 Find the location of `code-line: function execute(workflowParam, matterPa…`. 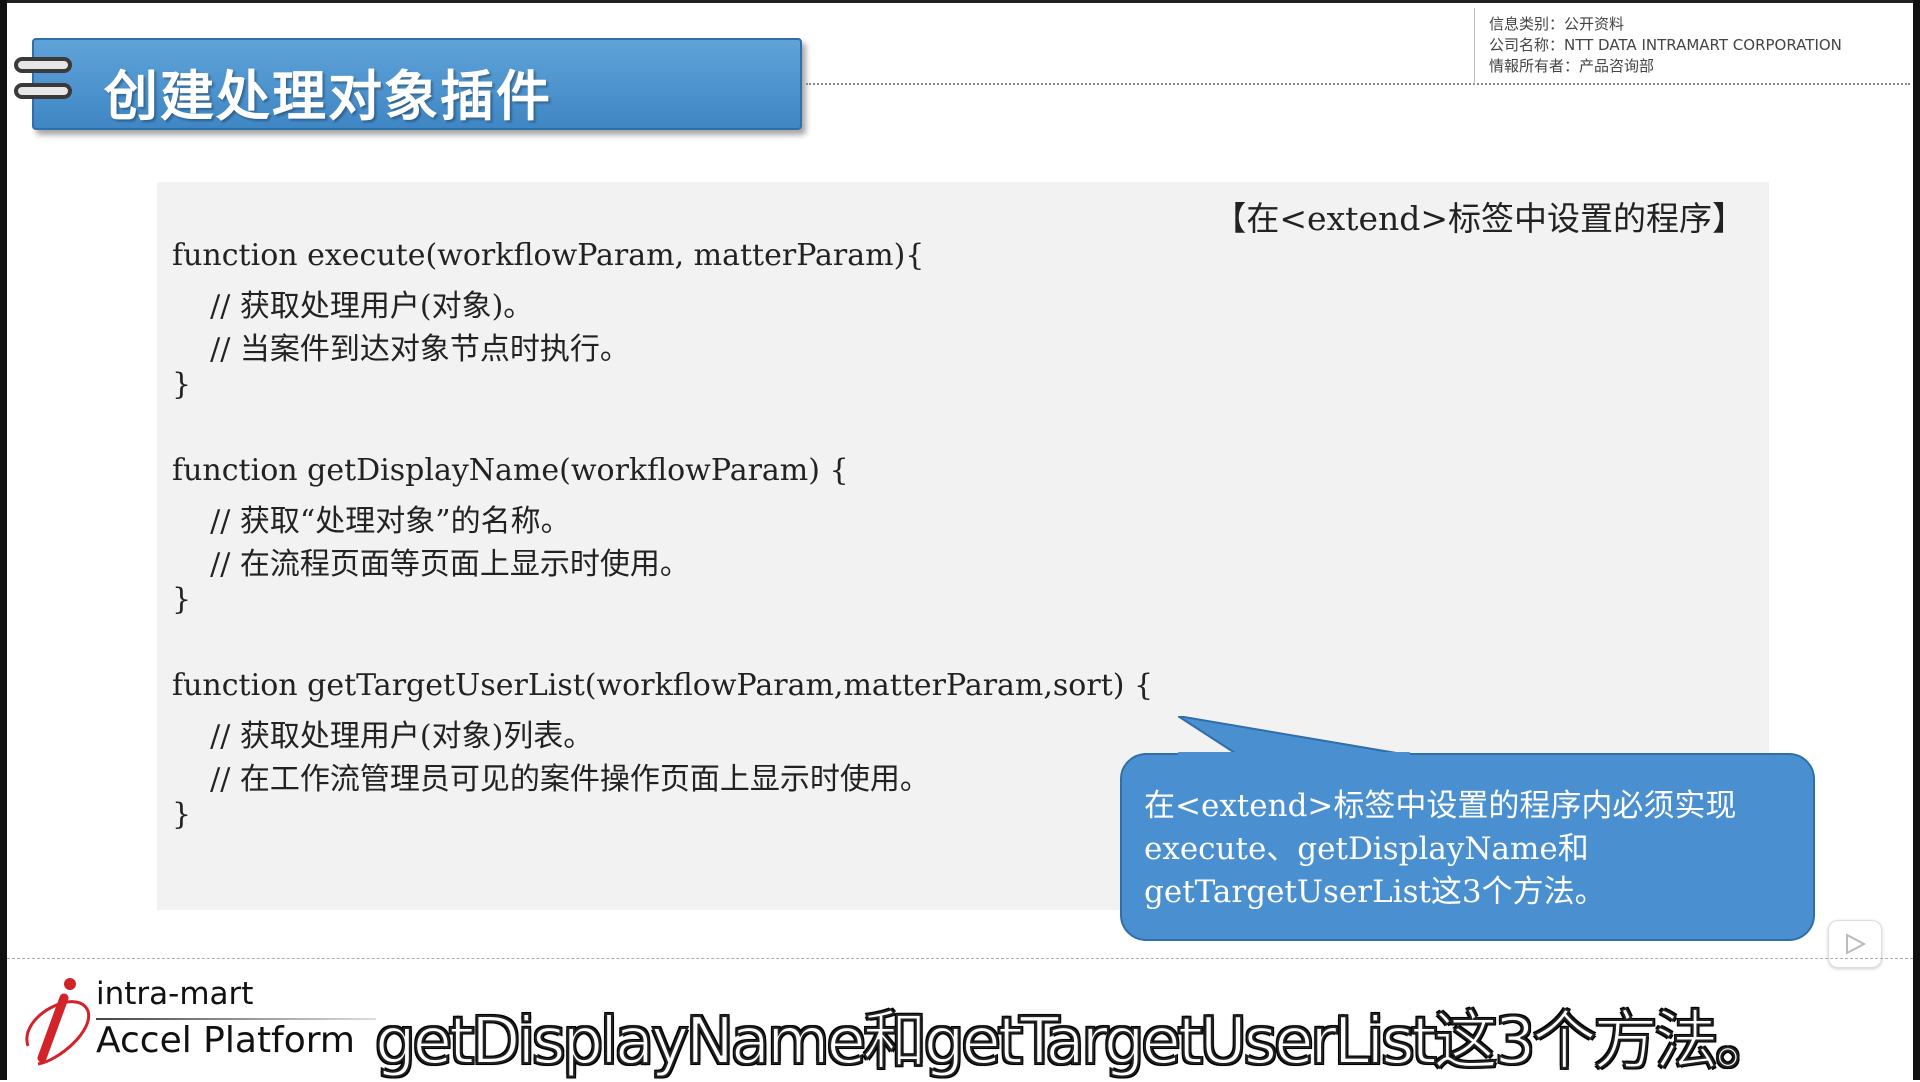

code-line: function execute(workflowParam, matterPa… is located at coordinates (548, 255).